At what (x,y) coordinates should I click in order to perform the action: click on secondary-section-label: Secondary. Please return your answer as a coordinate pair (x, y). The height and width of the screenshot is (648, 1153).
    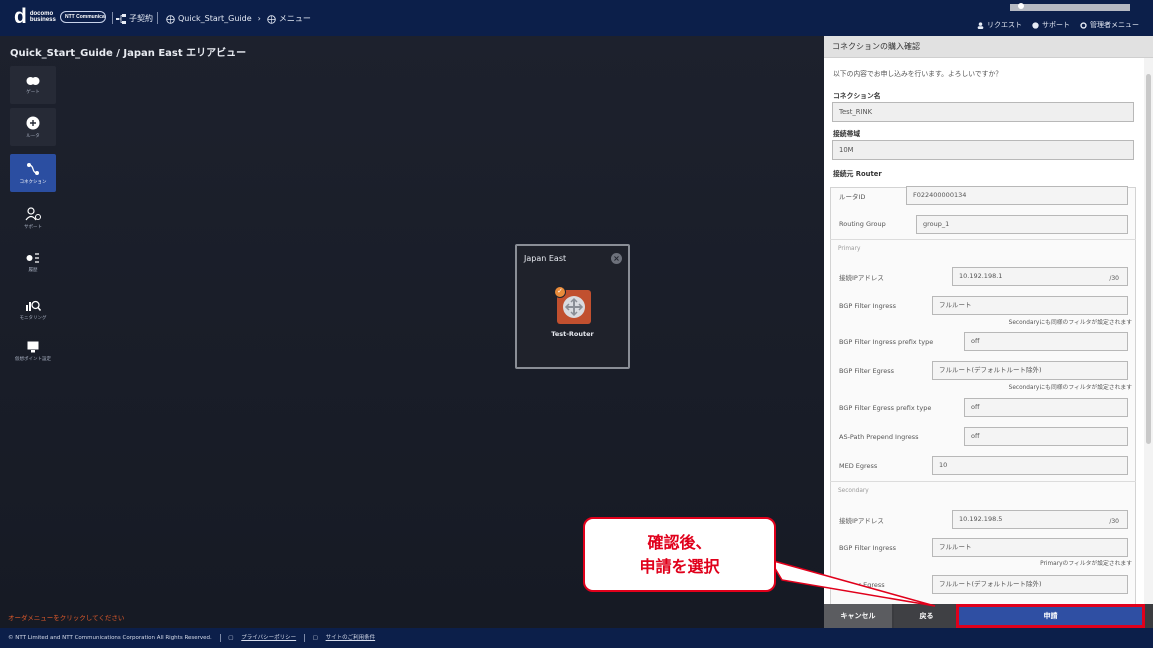
    Looking at the image, I should click on (853, 491).